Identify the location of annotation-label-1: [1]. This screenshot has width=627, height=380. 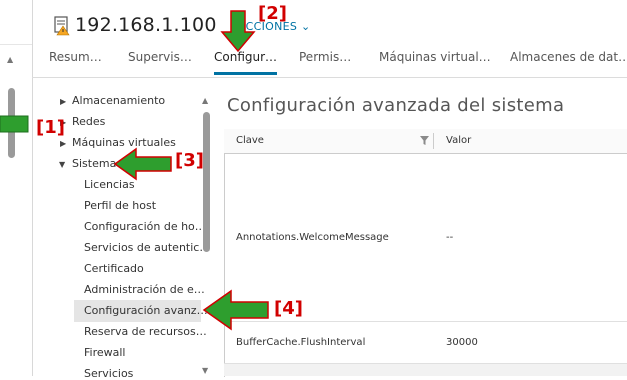
(50, 127).